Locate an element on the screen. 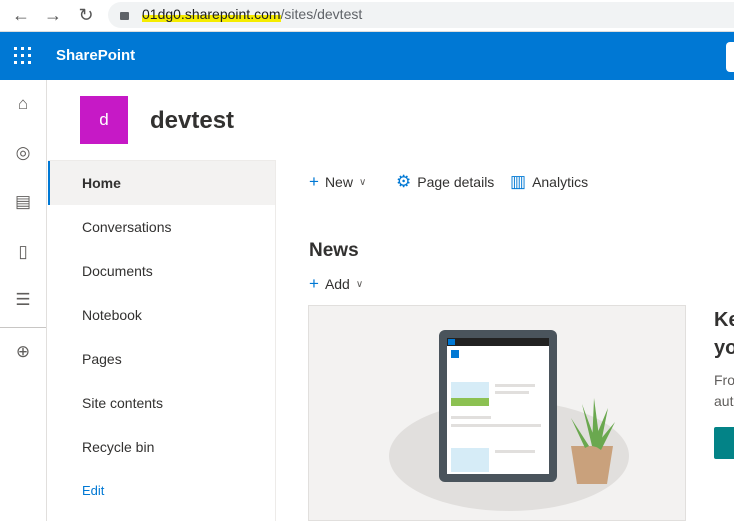  promo-heading-line1: Ke is located at coordinates (724, 320).